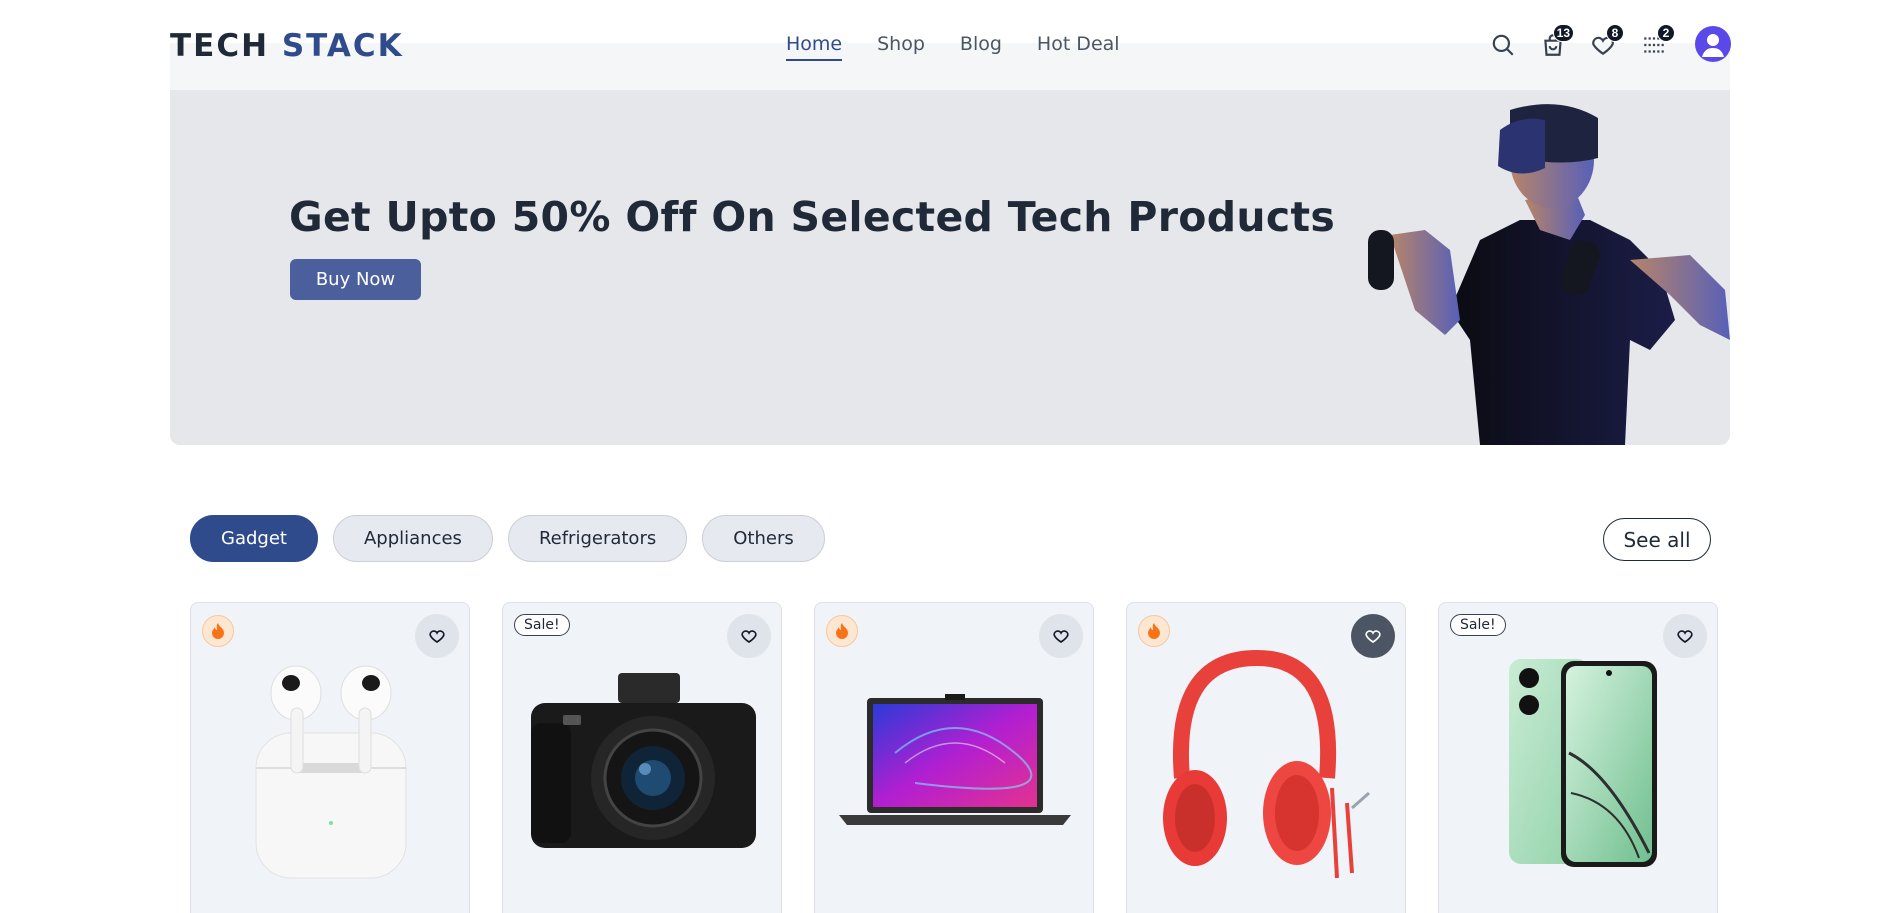 The height and width of the screenshot is (913, 1898). I want to click on main-nav: Home Shop Blog Hot Deal, so click(953, 47).